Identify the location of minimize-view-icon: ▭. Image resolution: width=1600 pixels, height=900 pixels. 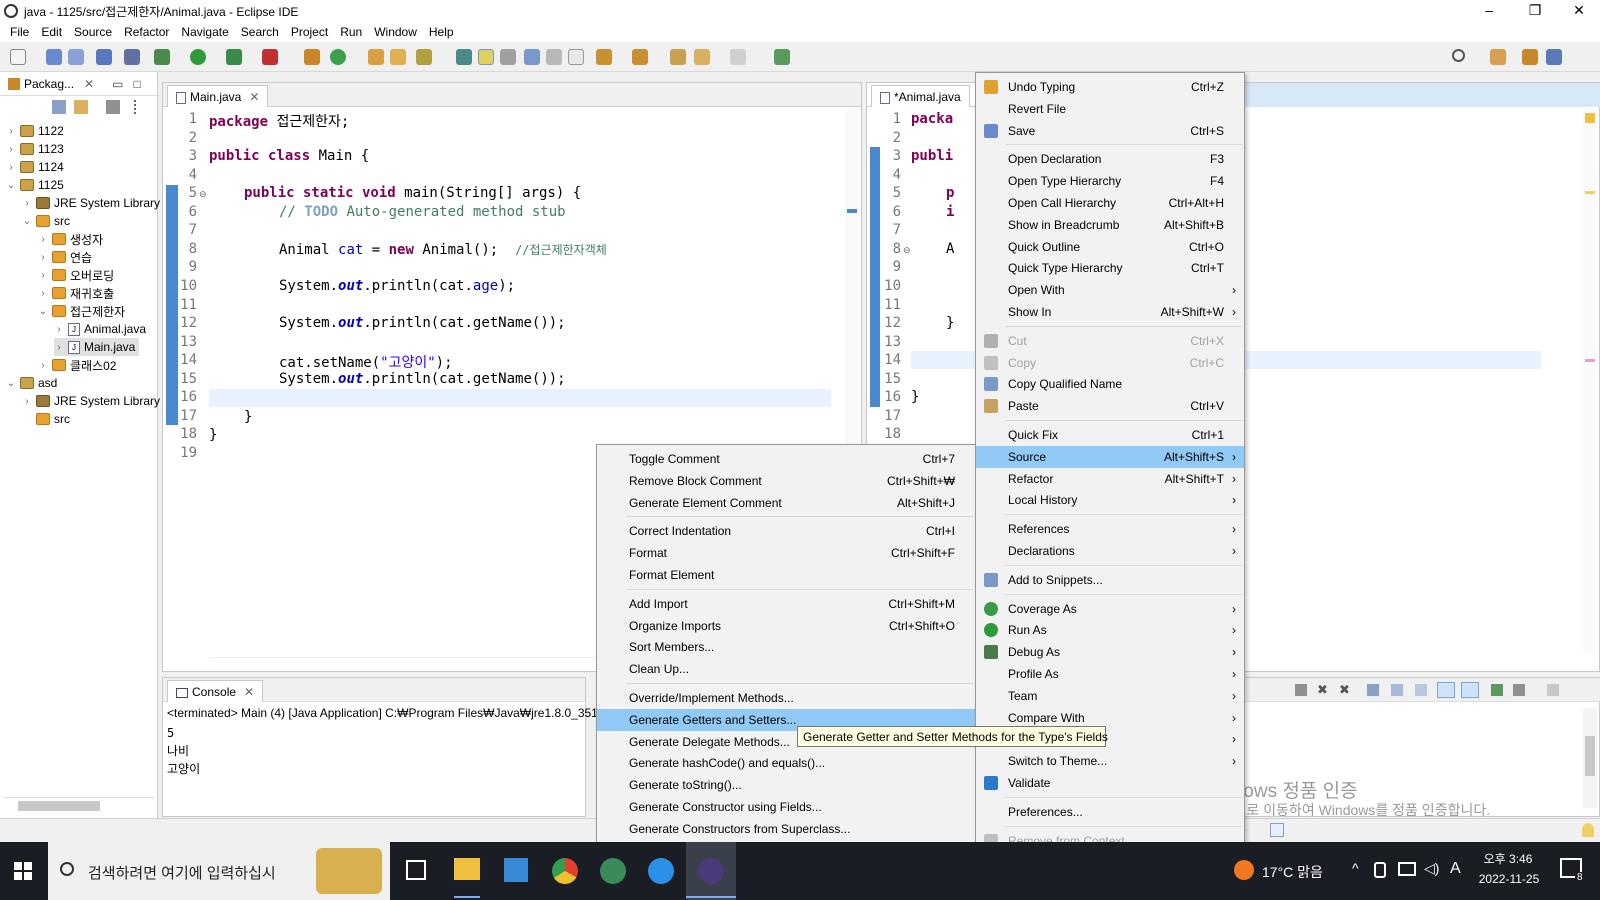
(117, 84).